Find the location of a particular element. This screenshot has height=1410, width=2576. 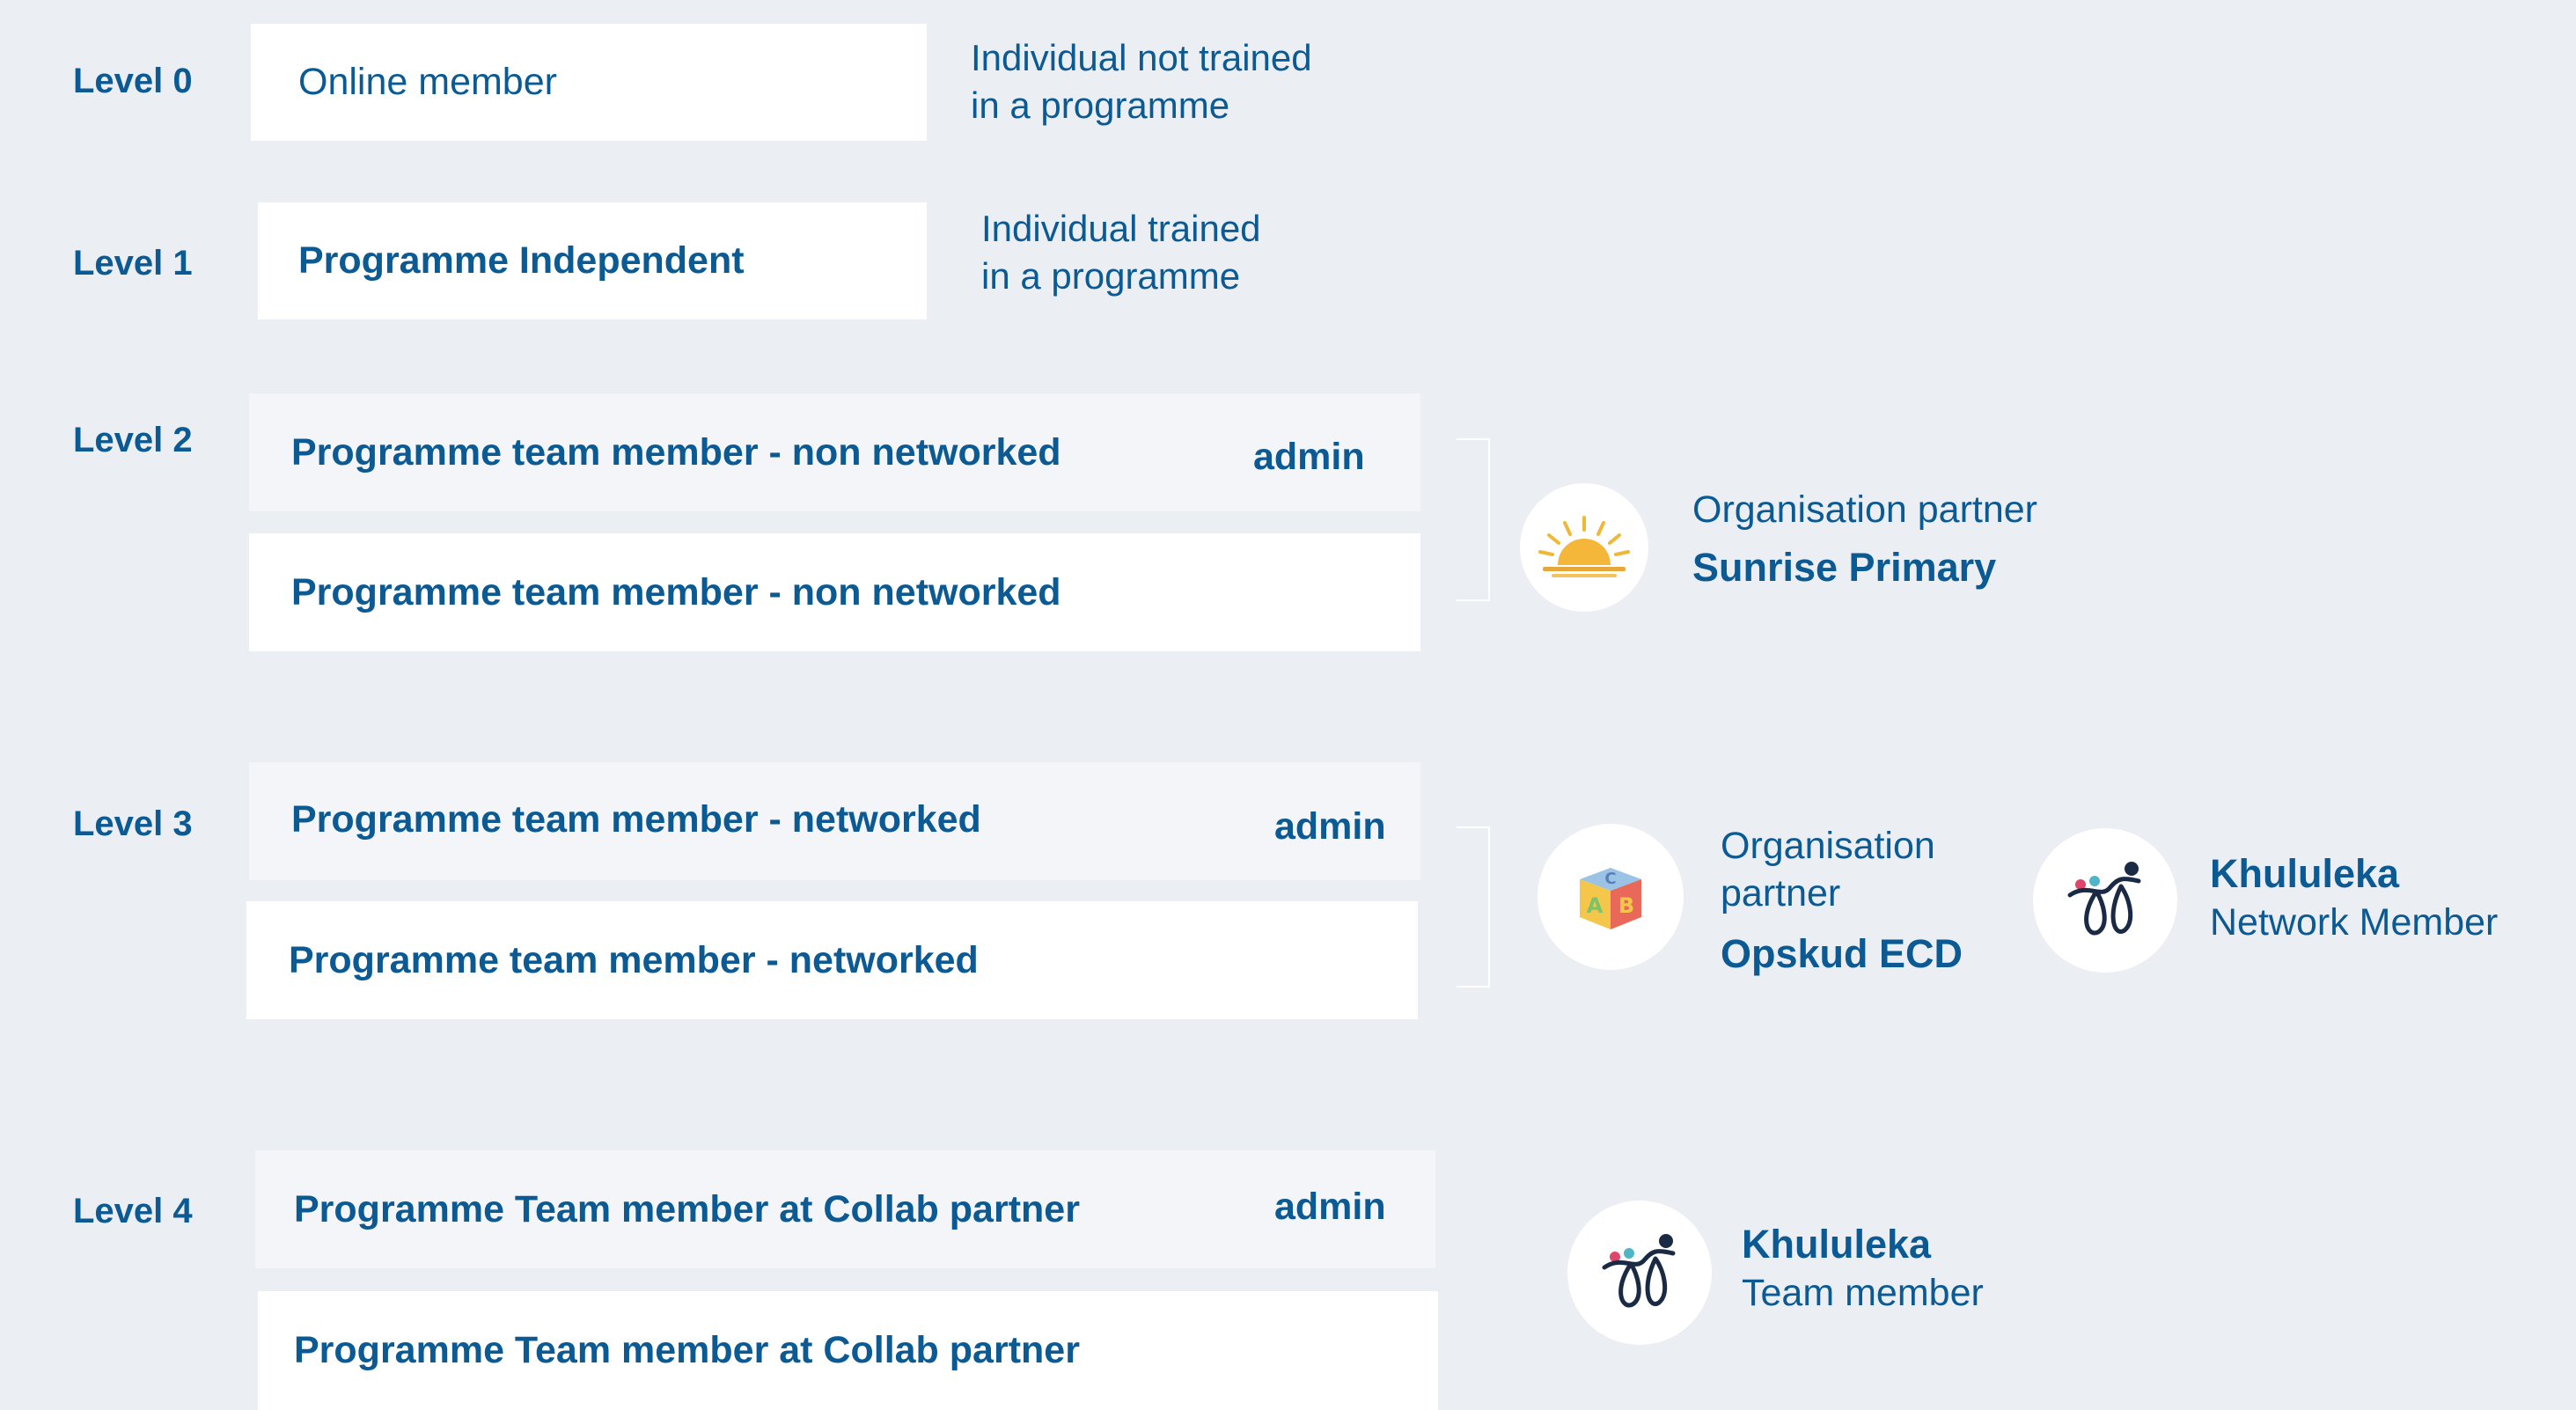

level-3-member-box: Programme team member - networked is located at coordinates (832, 960).